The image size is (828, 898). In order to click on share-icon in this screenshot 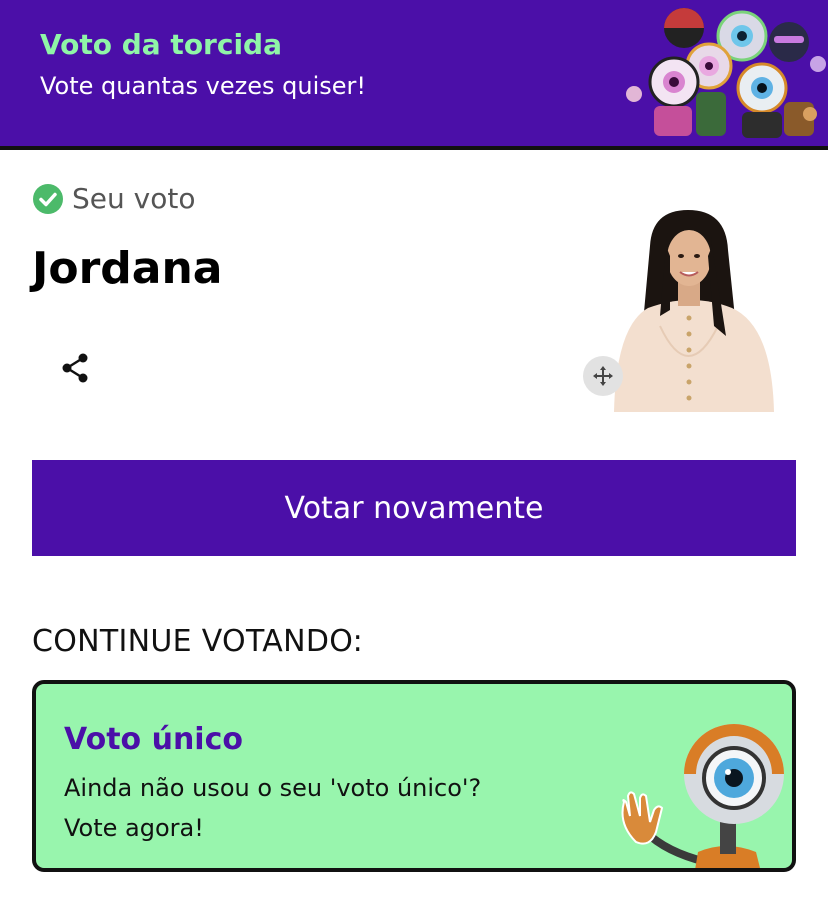, I will do `click(76, 368)`.